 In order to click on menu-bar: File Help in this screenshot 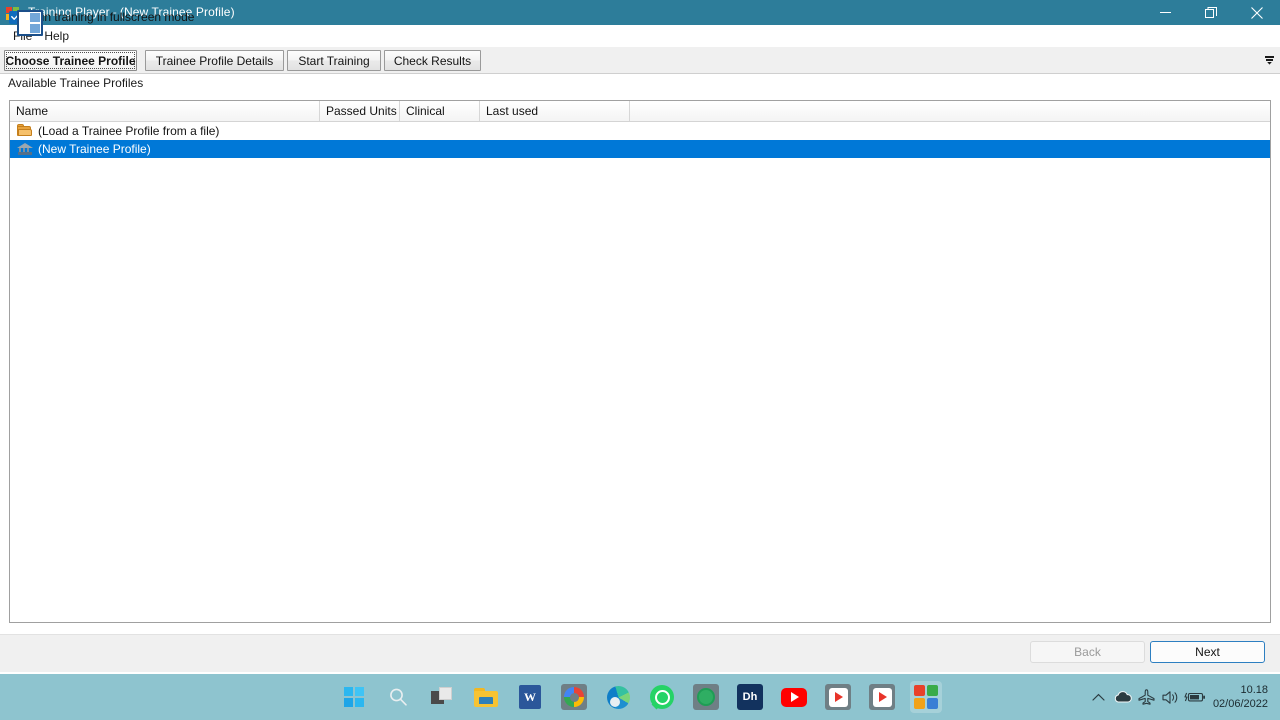, I will do `click(640, 36)`.